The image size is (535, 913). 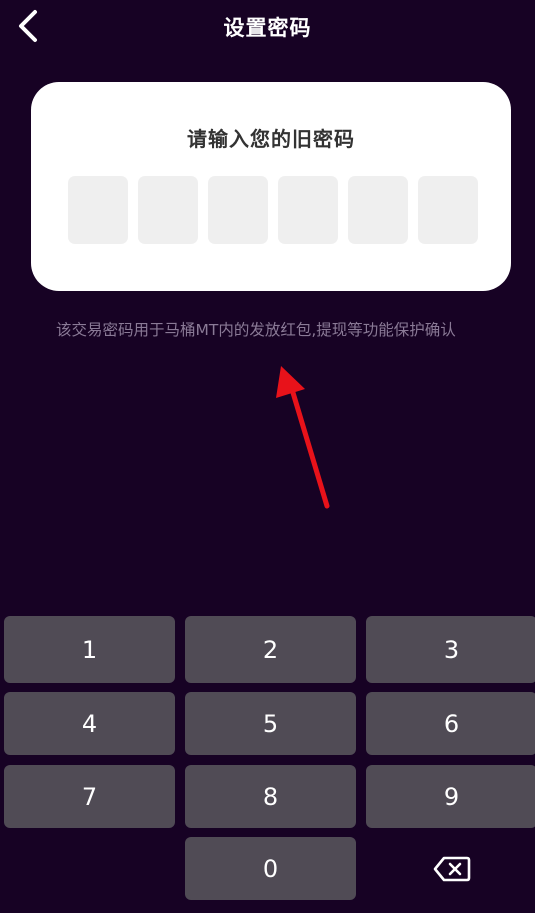 I want to click on key-6: 6, so click(x=450, y=723).